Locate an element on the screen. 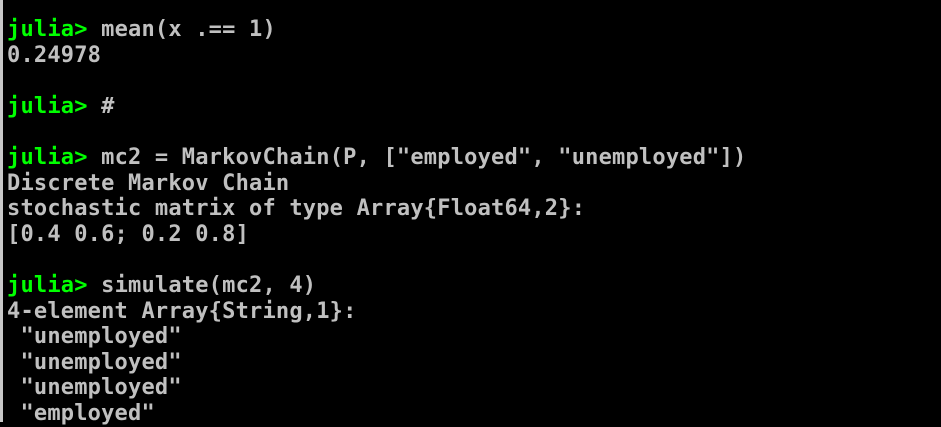 Image resolution: width=941 pixels, height=427 pixels. output-line: [0.4 0.6; 0.2 0.8] is located at coordinates (128, 234).